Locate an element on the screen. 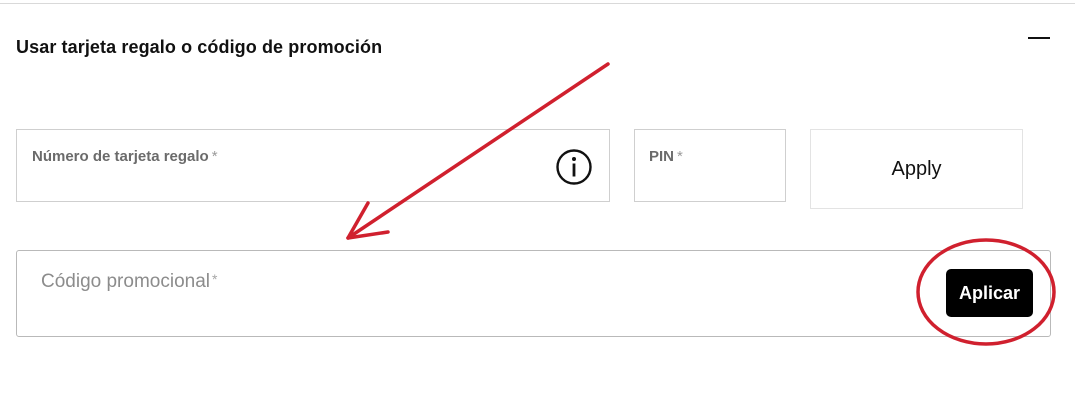 Image resolution: width=1075 pixels, height=403 pixels. gift-card-number-label: Número de tarjeta regalo * is located at coordinates (125, 156).